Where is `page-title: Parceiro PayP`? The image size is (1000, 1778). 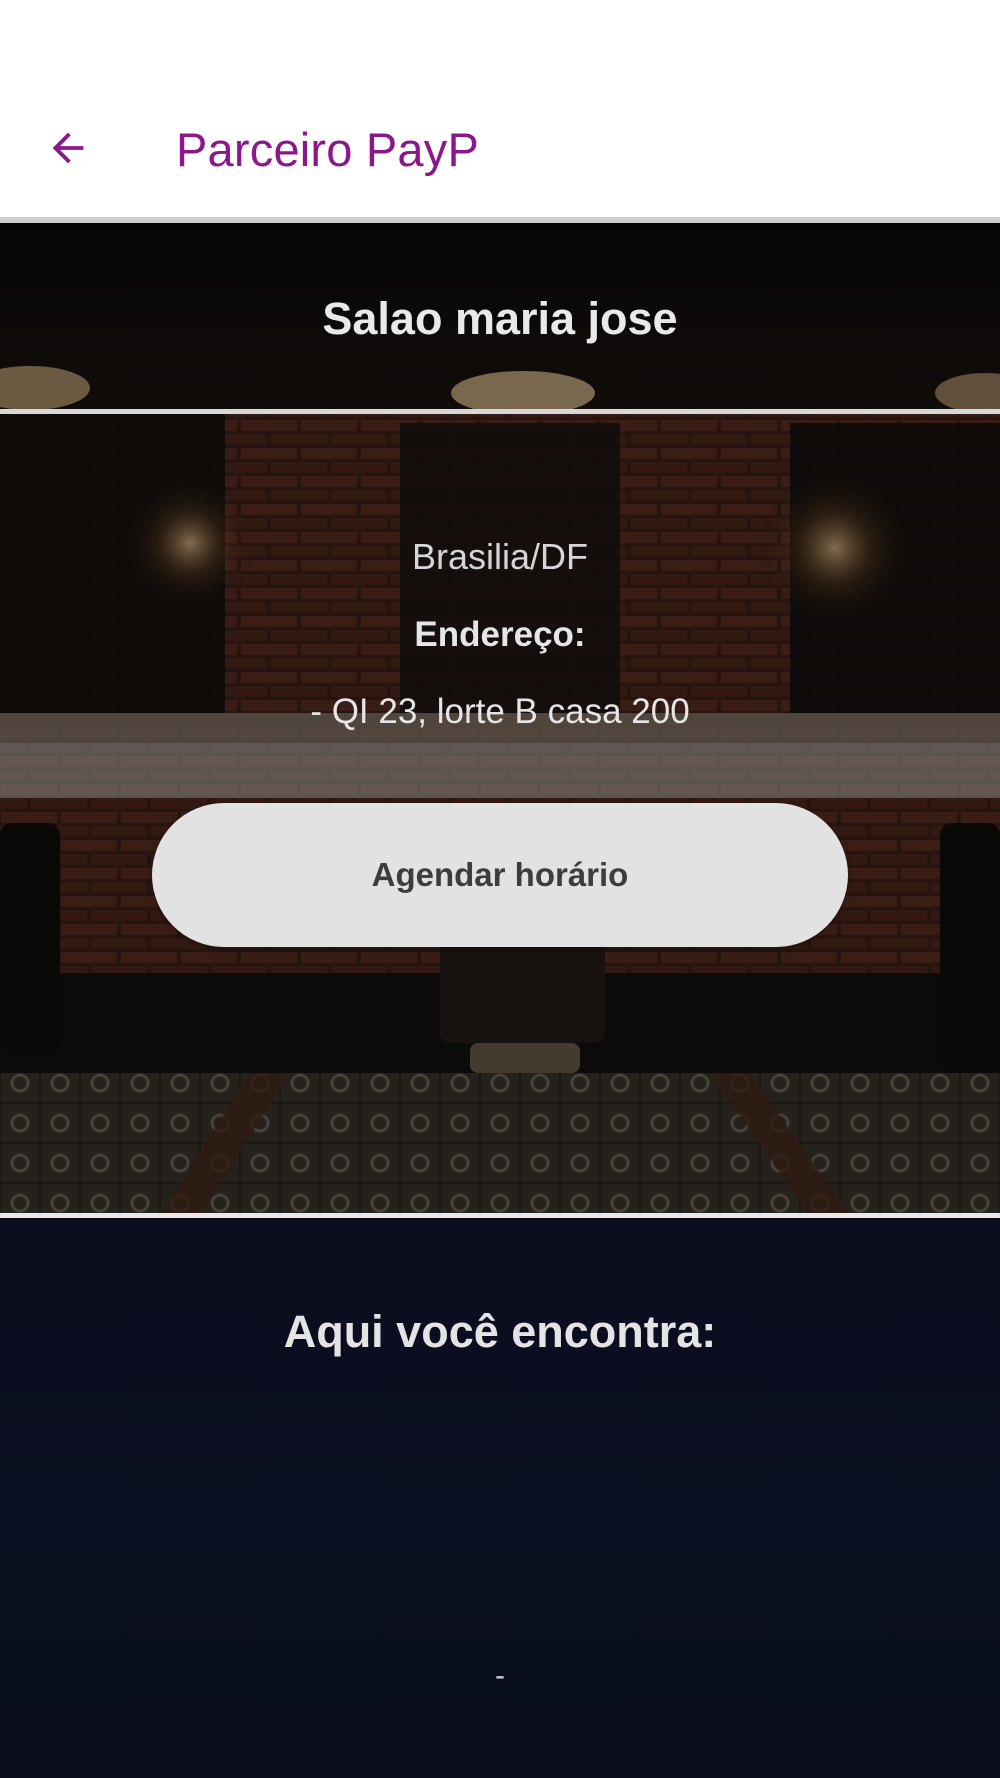
page-title: Parceiro PayP is located at coordinates (328, 149).